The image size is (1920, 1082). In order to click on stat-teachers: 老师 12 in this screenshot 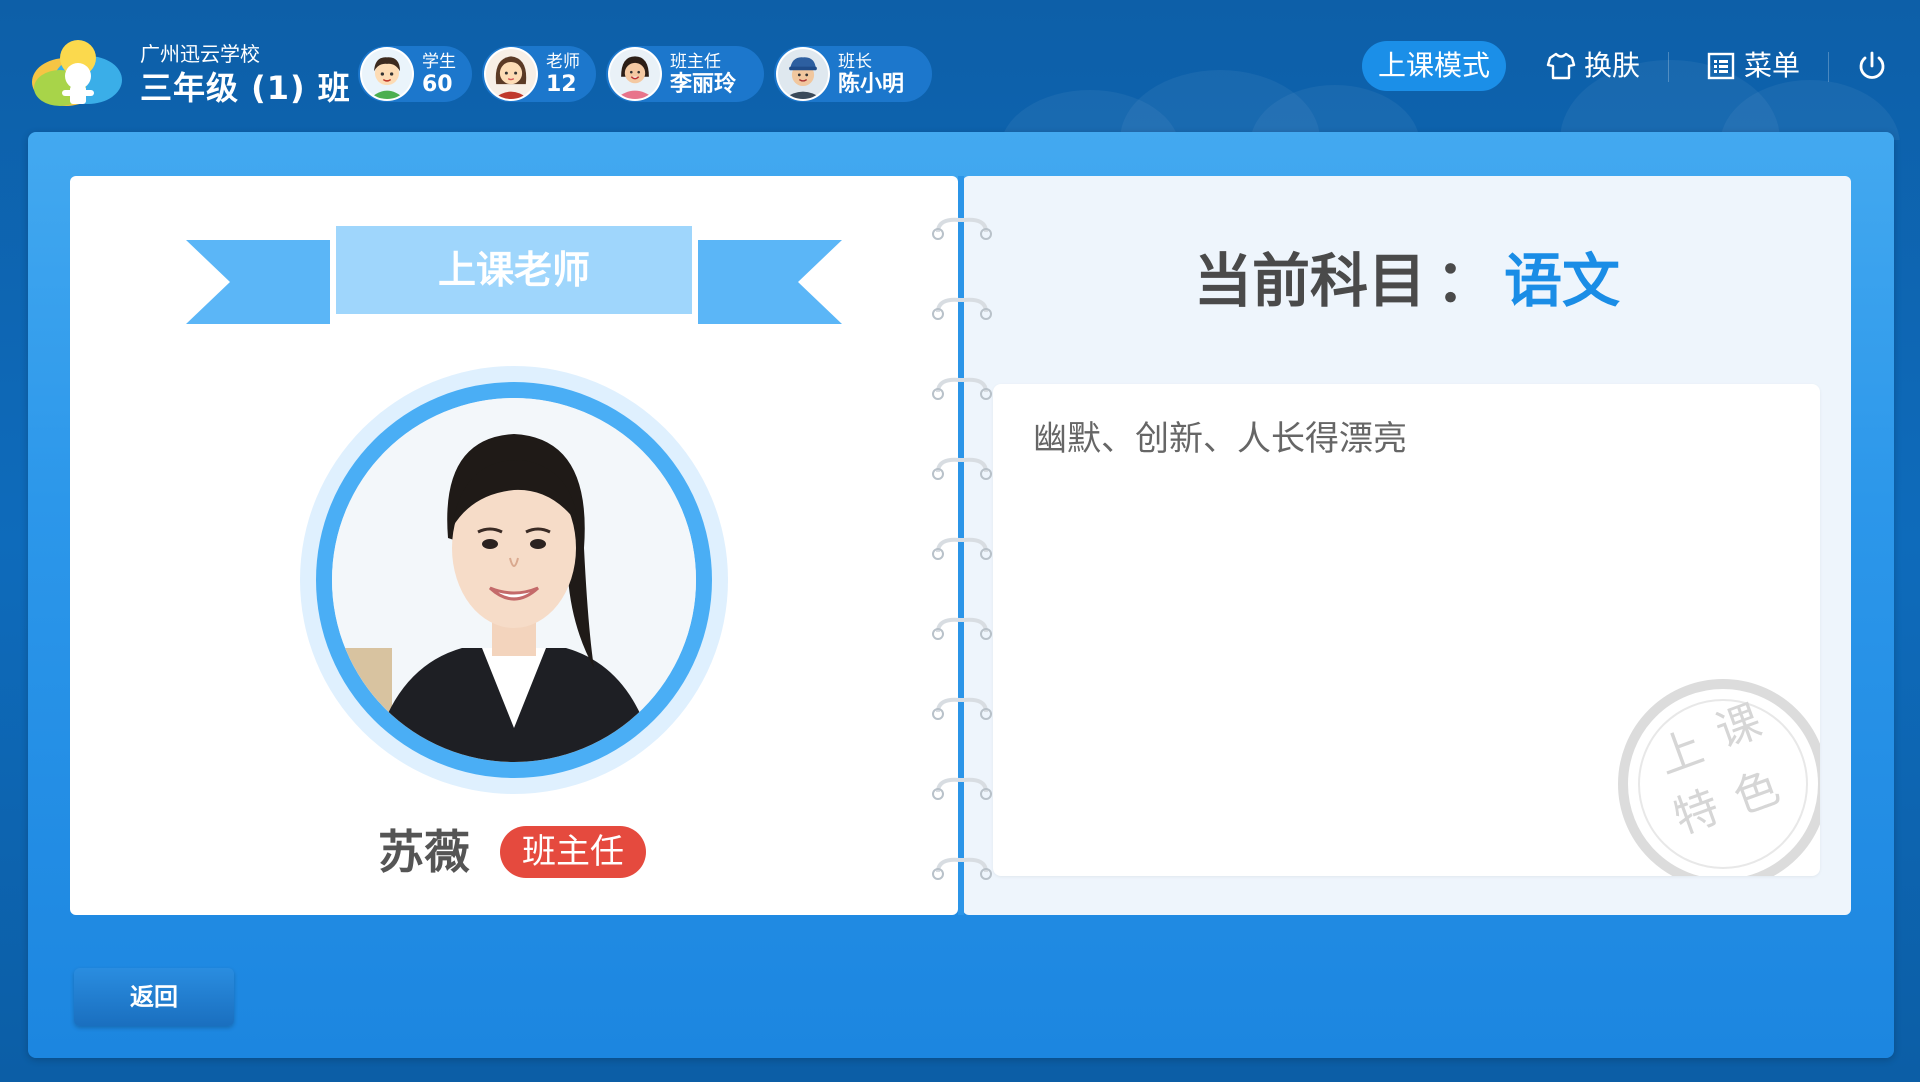, I will do `click(539, 74)`.